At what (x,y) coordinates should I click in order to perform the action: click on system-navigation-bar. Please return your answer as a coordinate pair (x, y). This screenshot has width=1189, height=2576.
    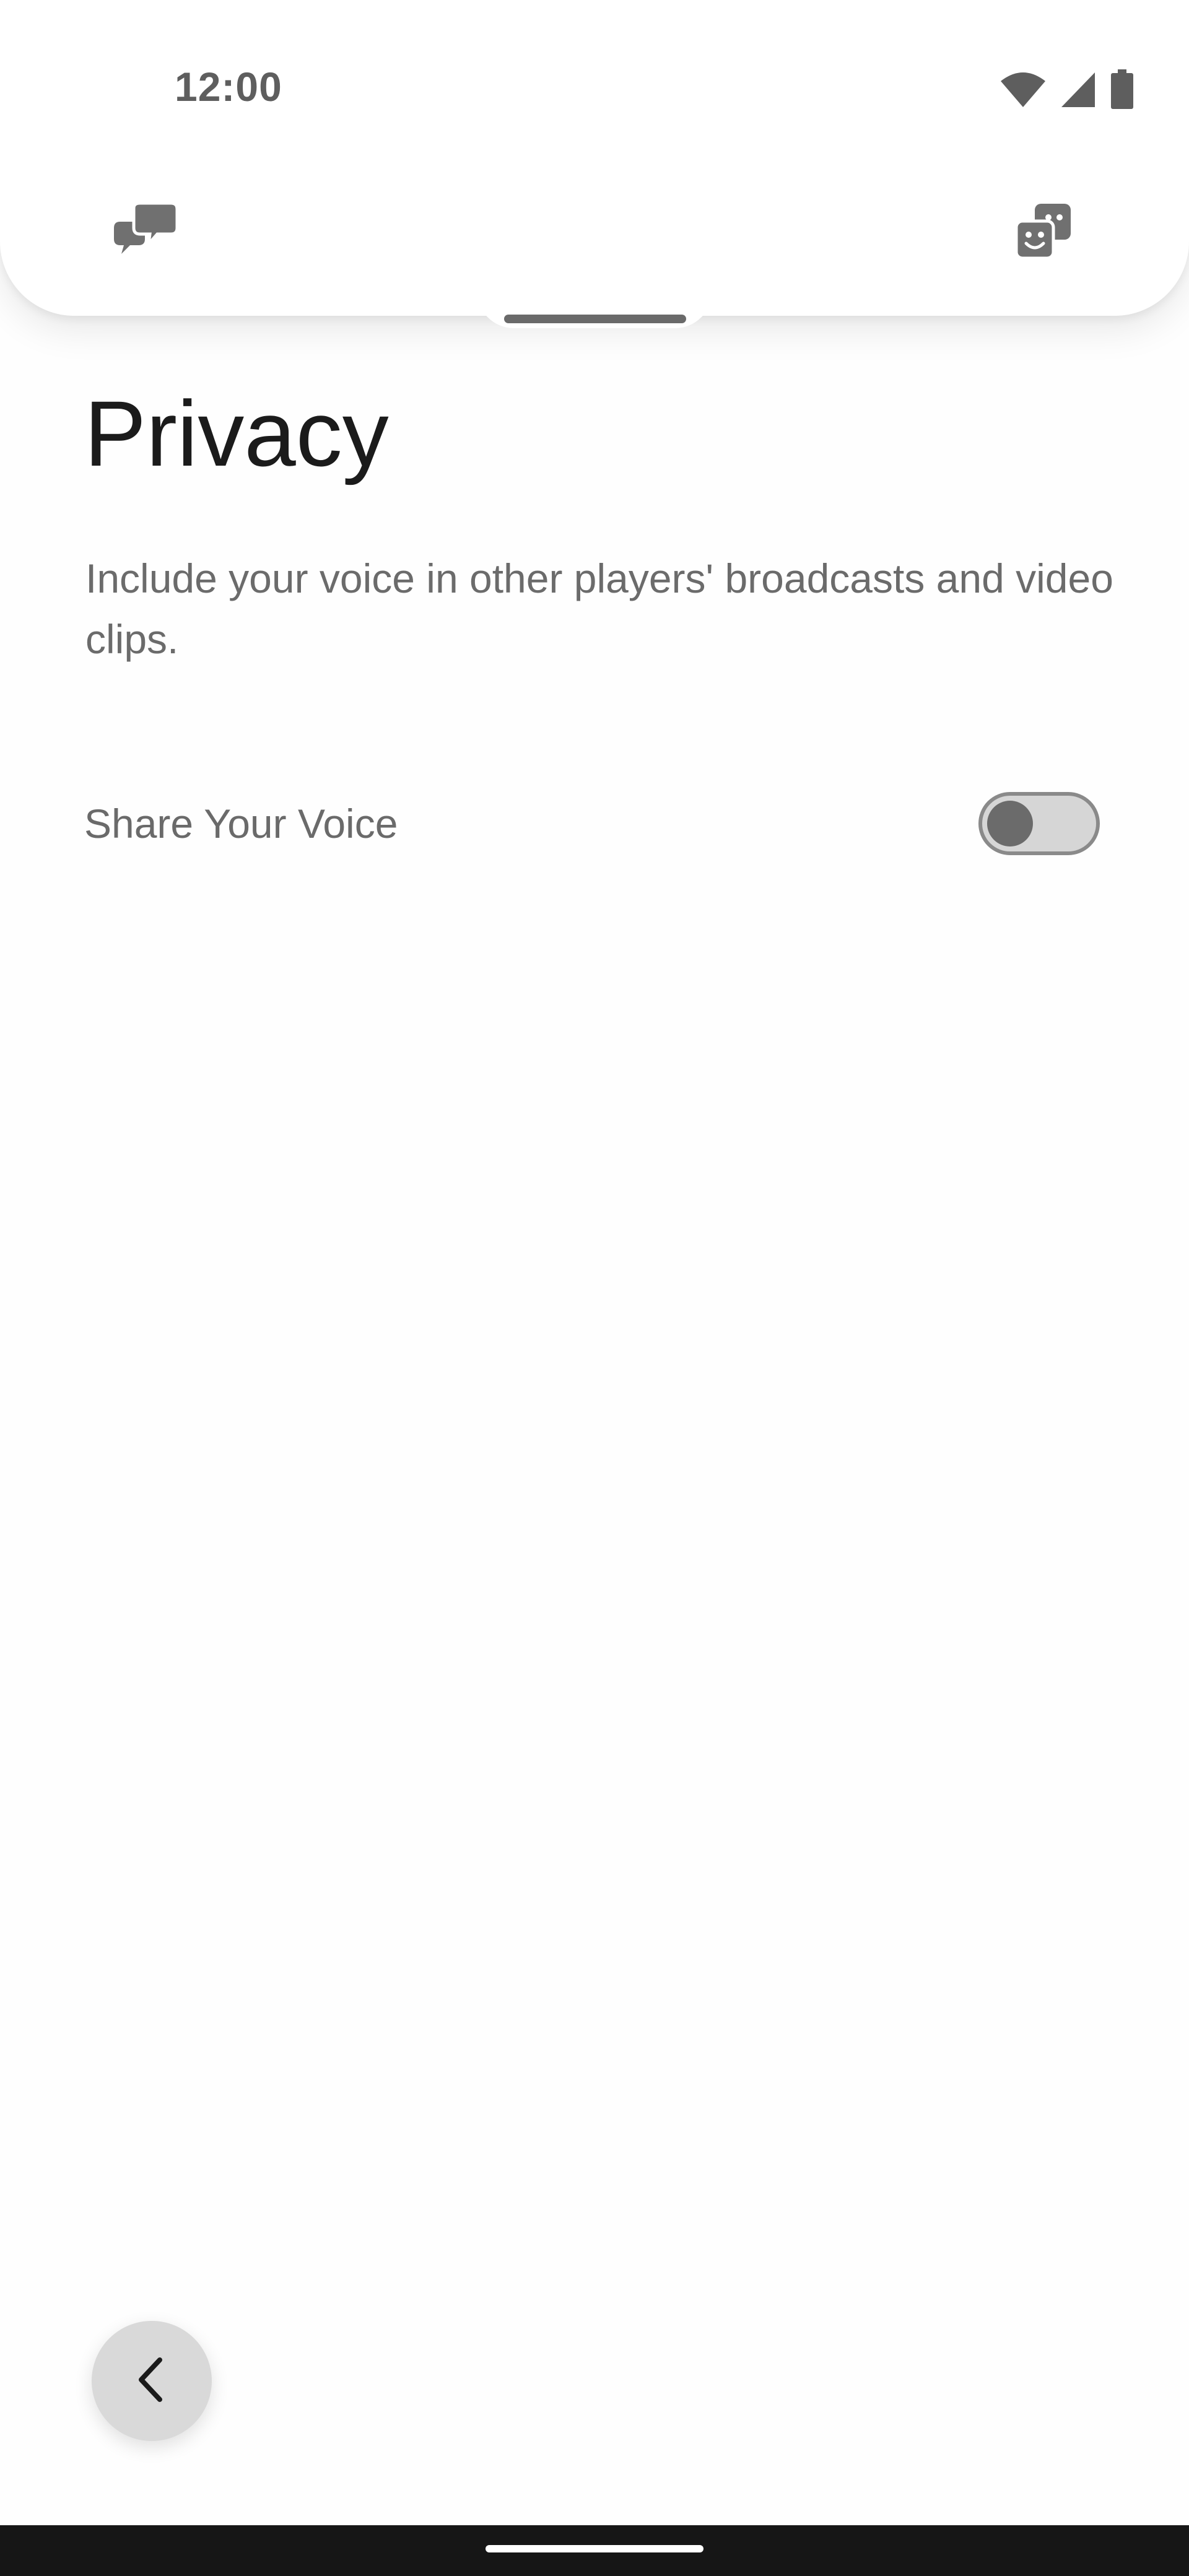
    Looking at the image, I should click on (594, 2550).